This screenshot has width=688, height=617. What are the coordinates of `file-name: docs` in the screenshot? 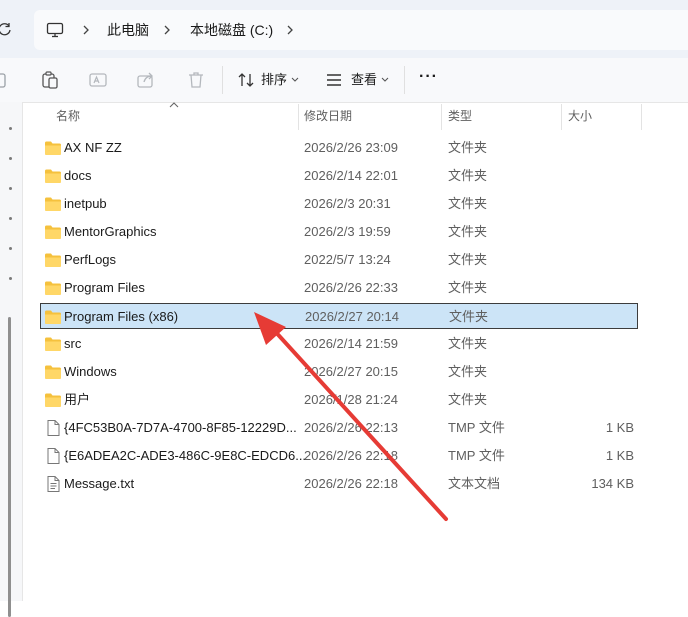 It's located at (78, 175).